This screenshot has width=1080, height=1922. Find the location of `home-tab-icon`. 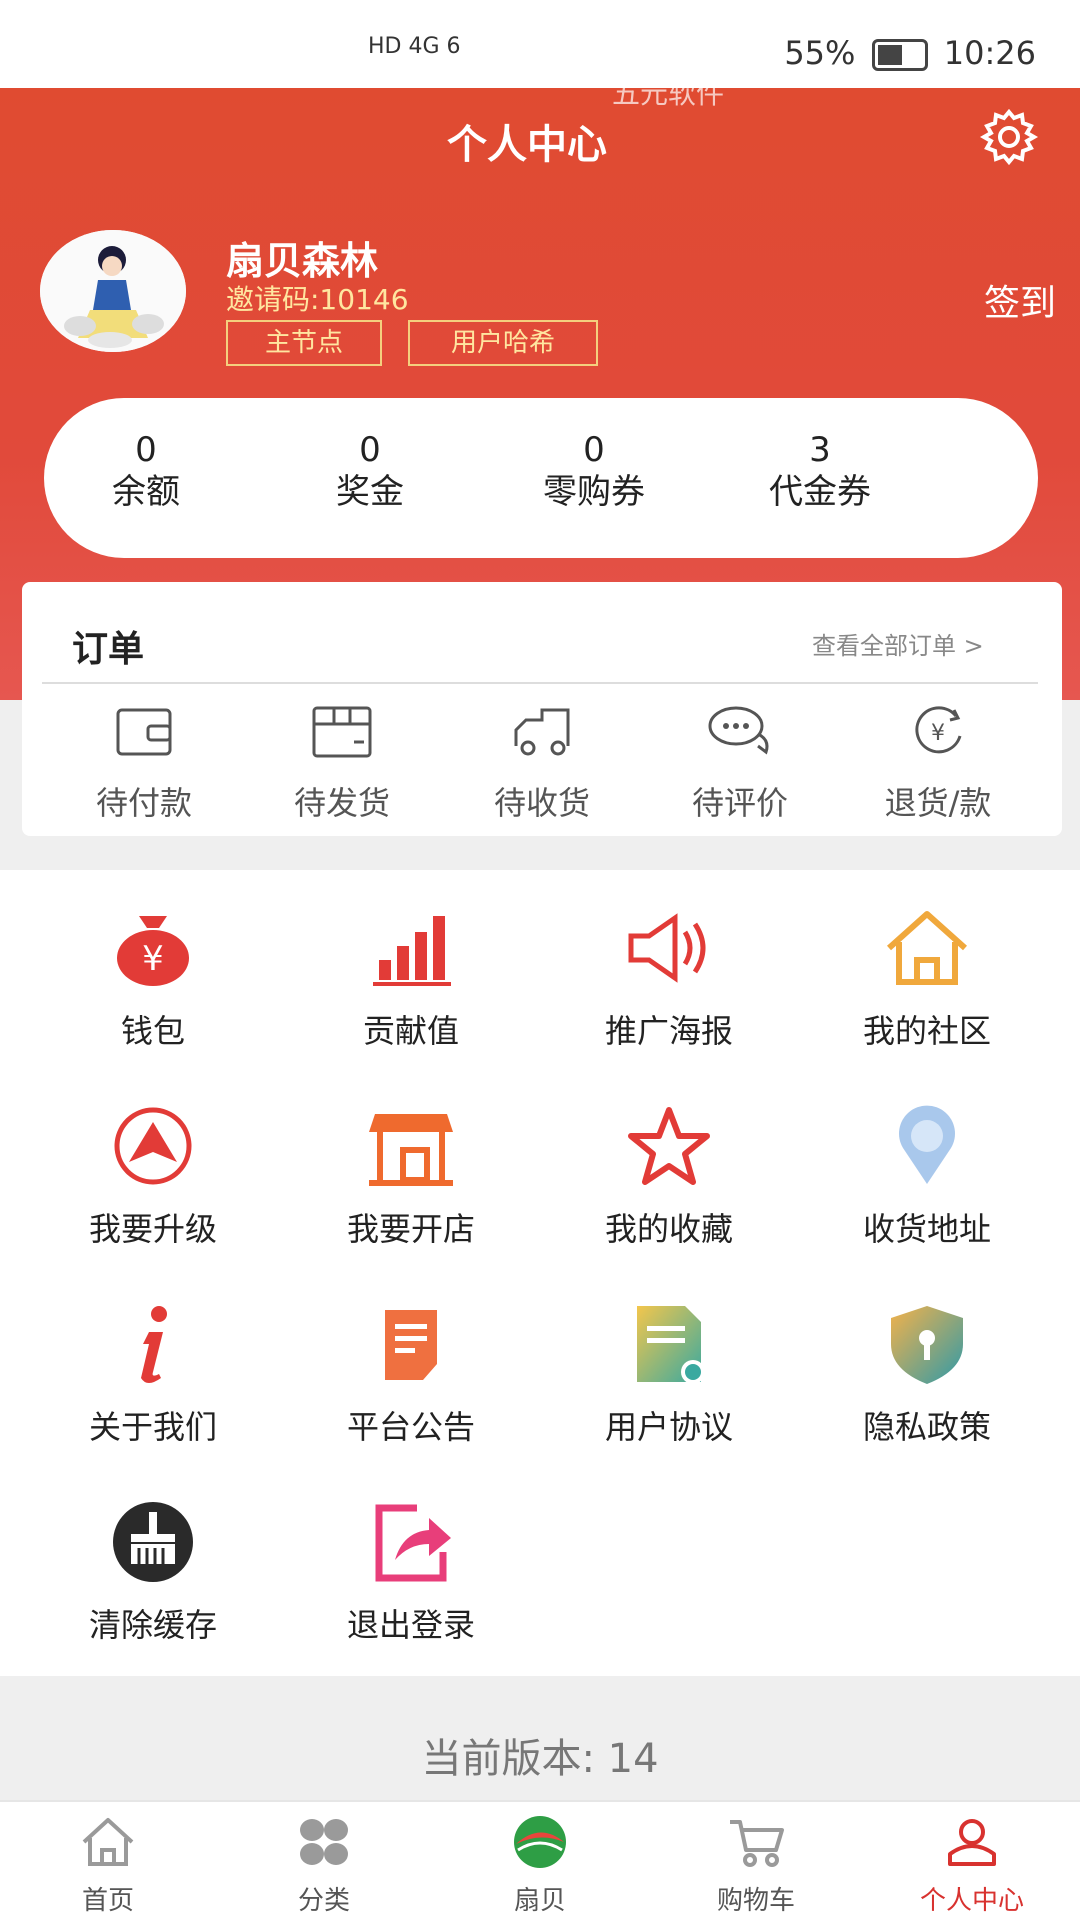

home-tab-icon is located at coordinates (108, 1842).